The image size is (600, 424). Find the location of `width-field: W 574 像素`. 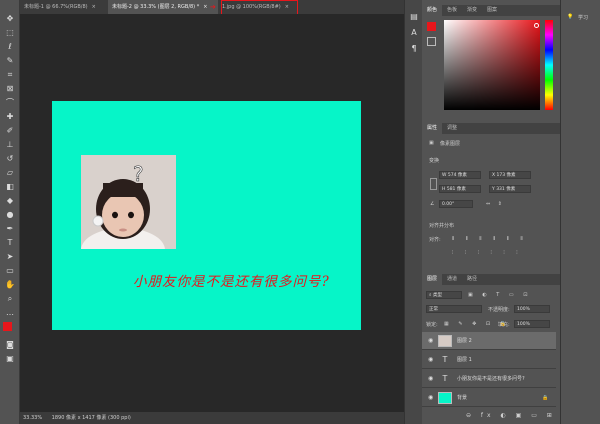

width-field: W 574 像素 is located at coordinates (460, 175).